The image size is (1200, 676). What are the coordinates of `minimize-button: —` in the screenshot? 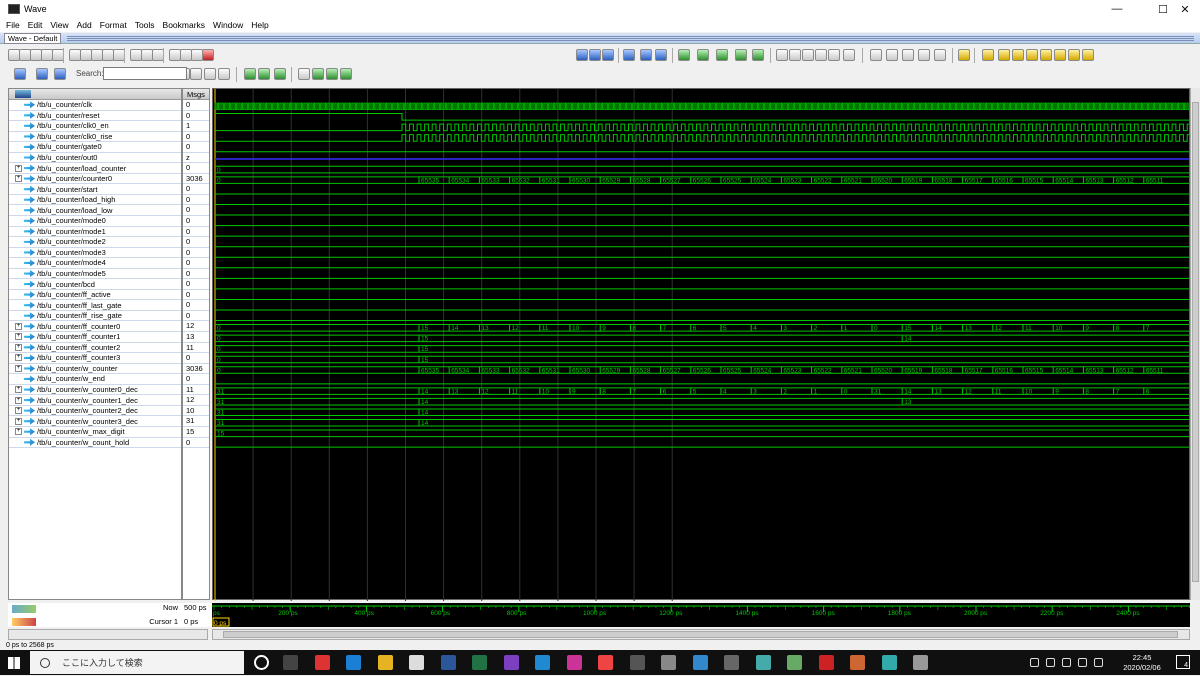 It's located at (1117, 9).